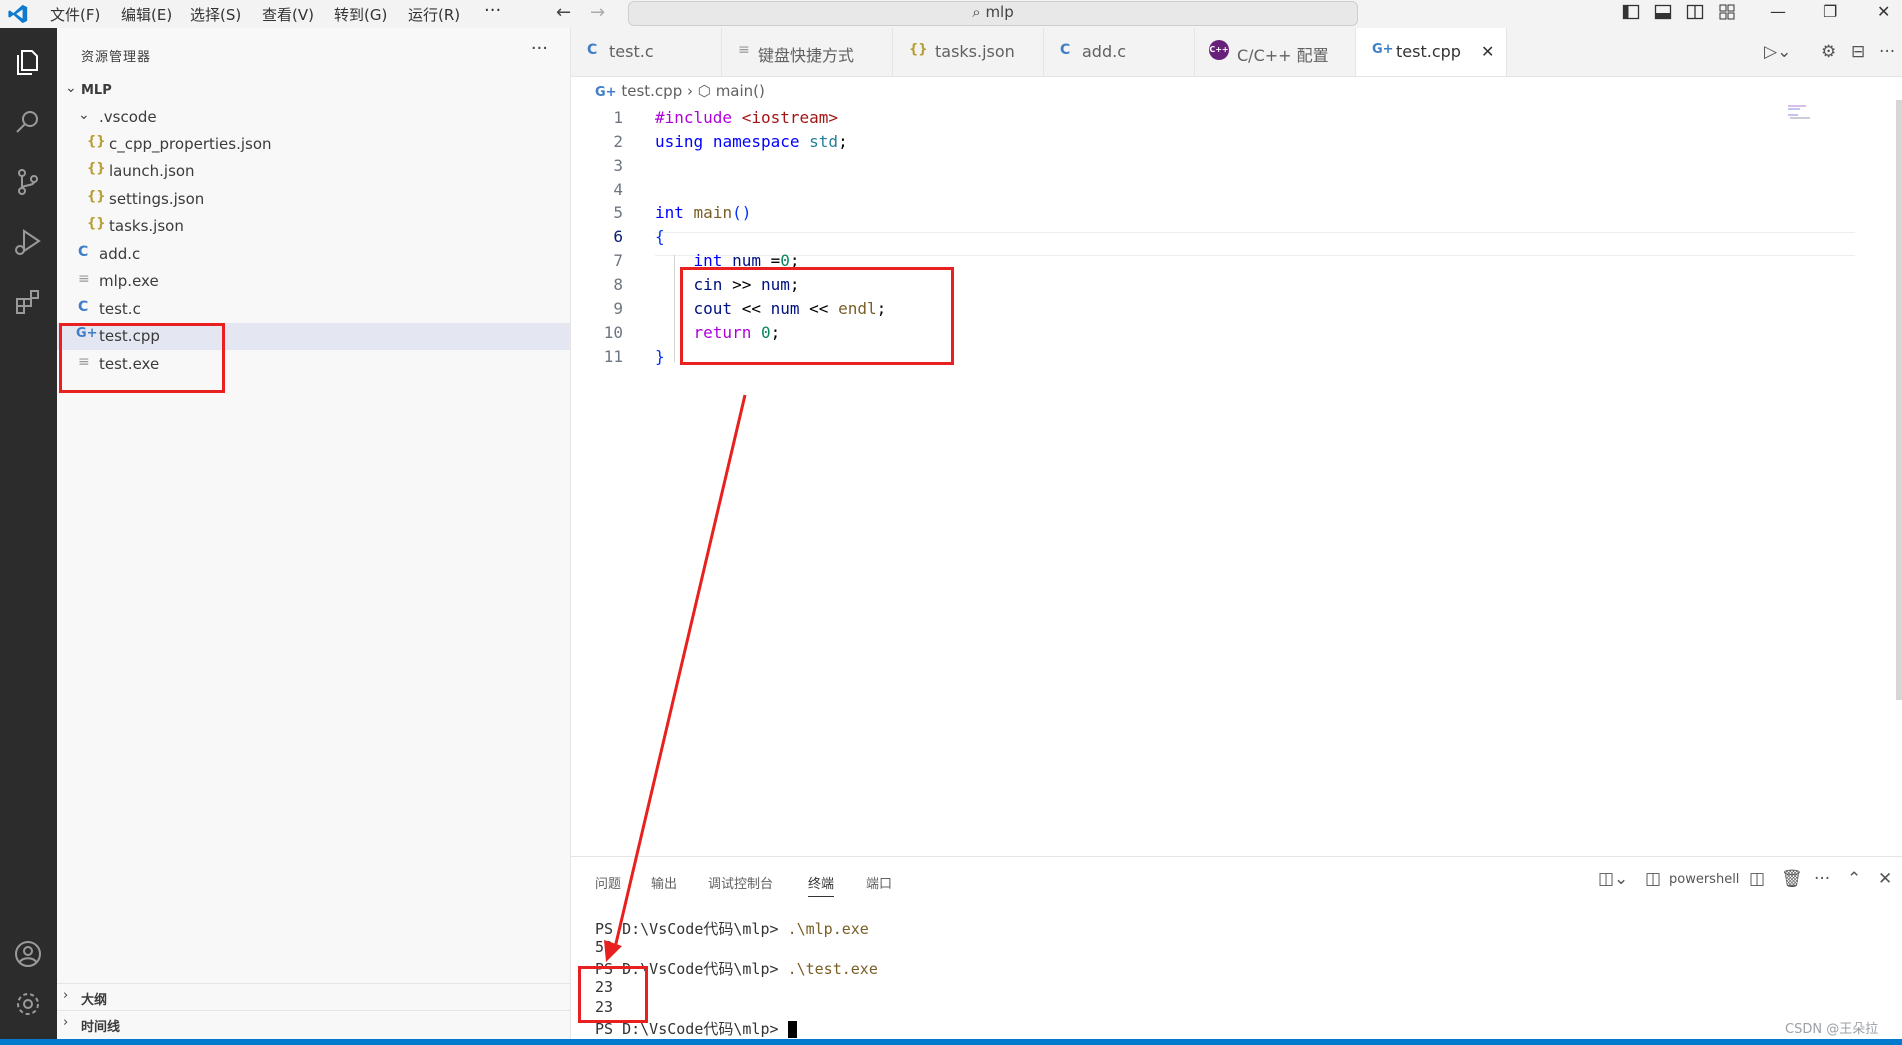 This screenshot has width=1902, height=1045. I want to click on timeline-label: 时间线, so click(101, 1027).